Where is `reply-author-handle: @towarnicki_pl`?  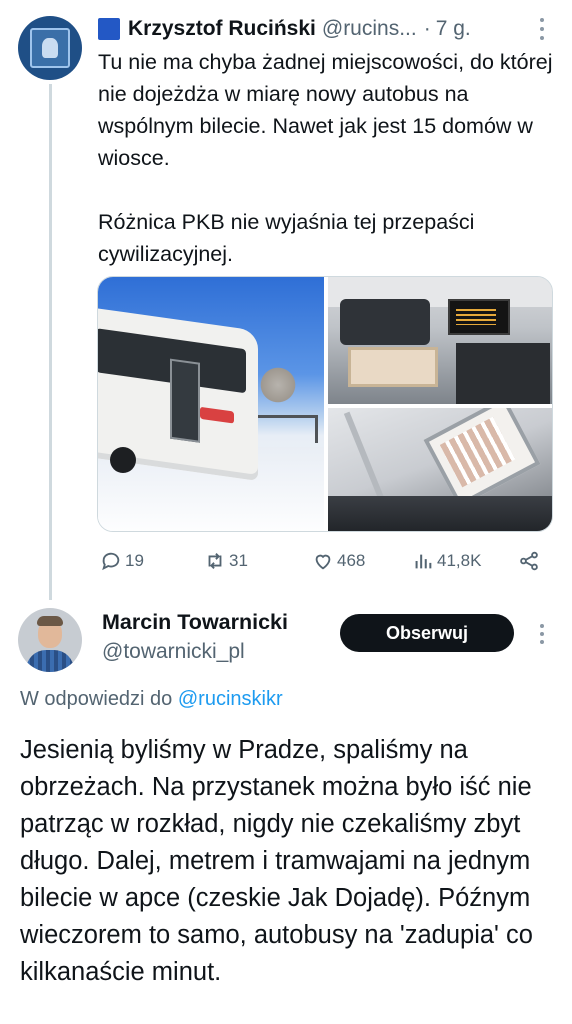 reply-author-handle: @towarnicki_pl is located at coordinates (173, 652).